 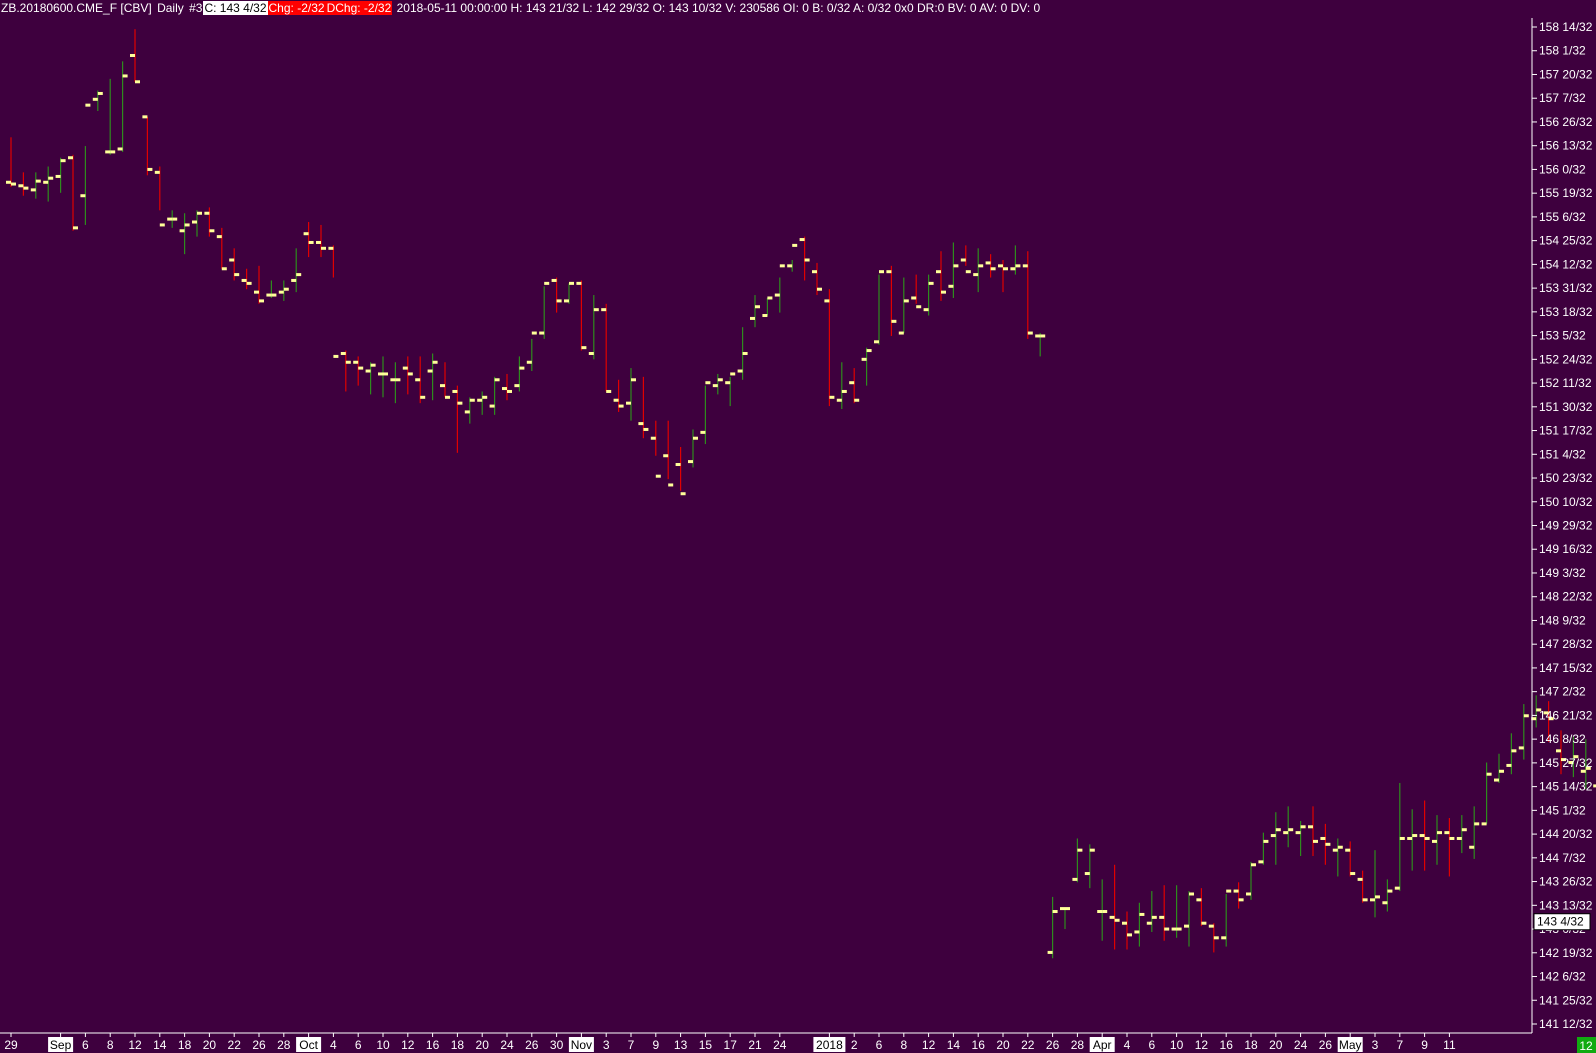 I want to click on date-tick-label: 26, so click(x=532, y=1045).